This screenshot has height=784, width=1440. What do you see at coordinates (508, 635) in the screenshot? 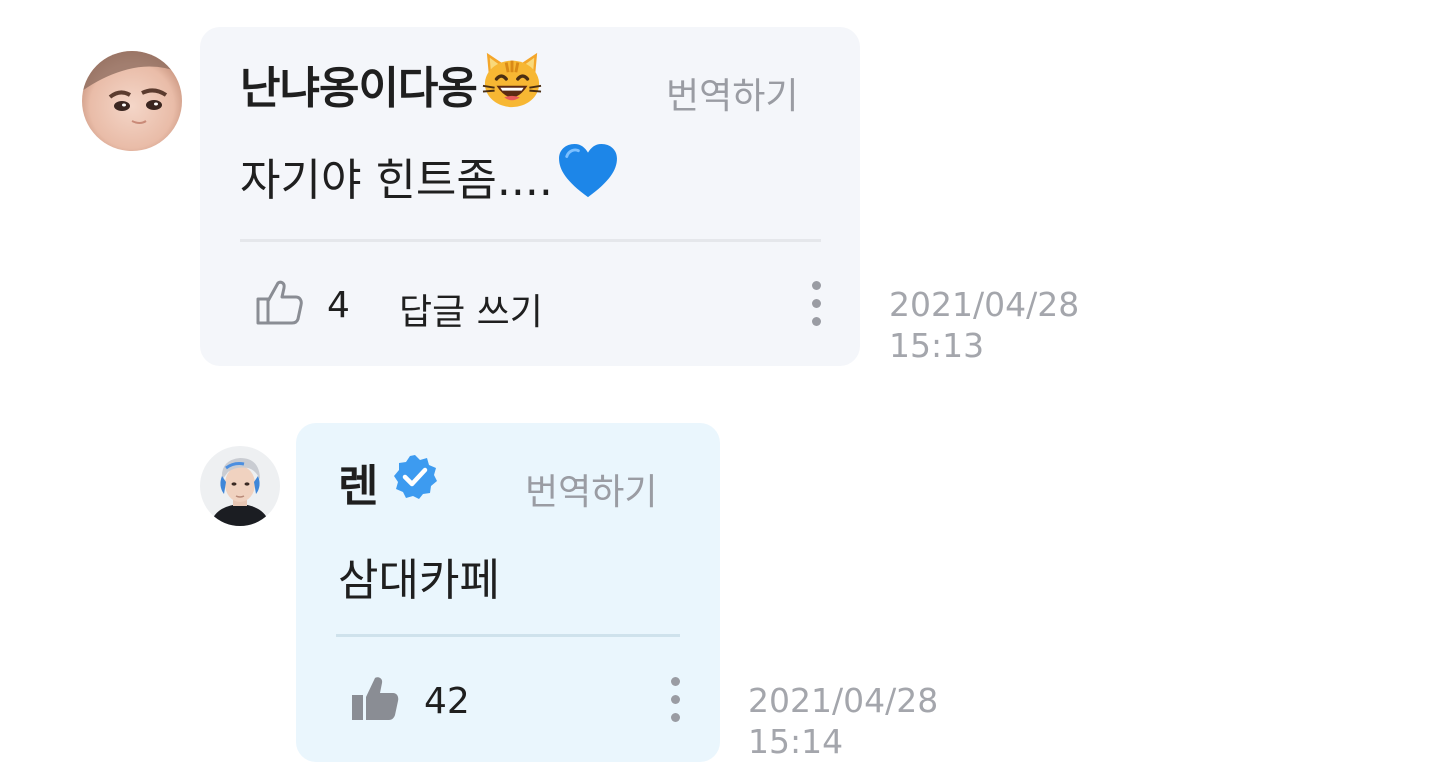
I see `reply-divider` at bounding box center [508, 635].